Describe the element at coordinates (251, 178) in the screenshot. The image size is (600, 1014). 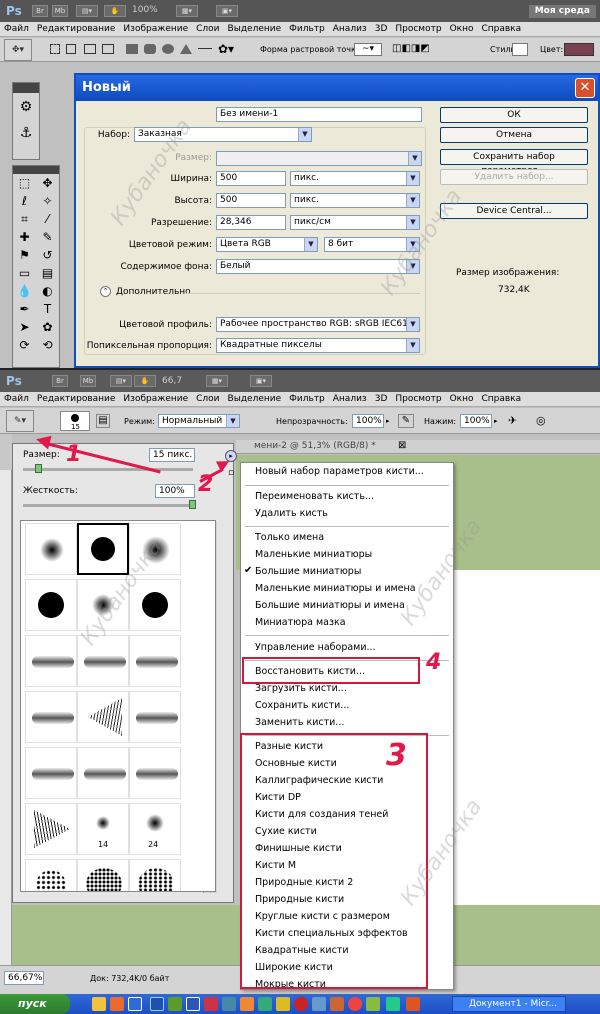
I see `width-field: 500` at that location.